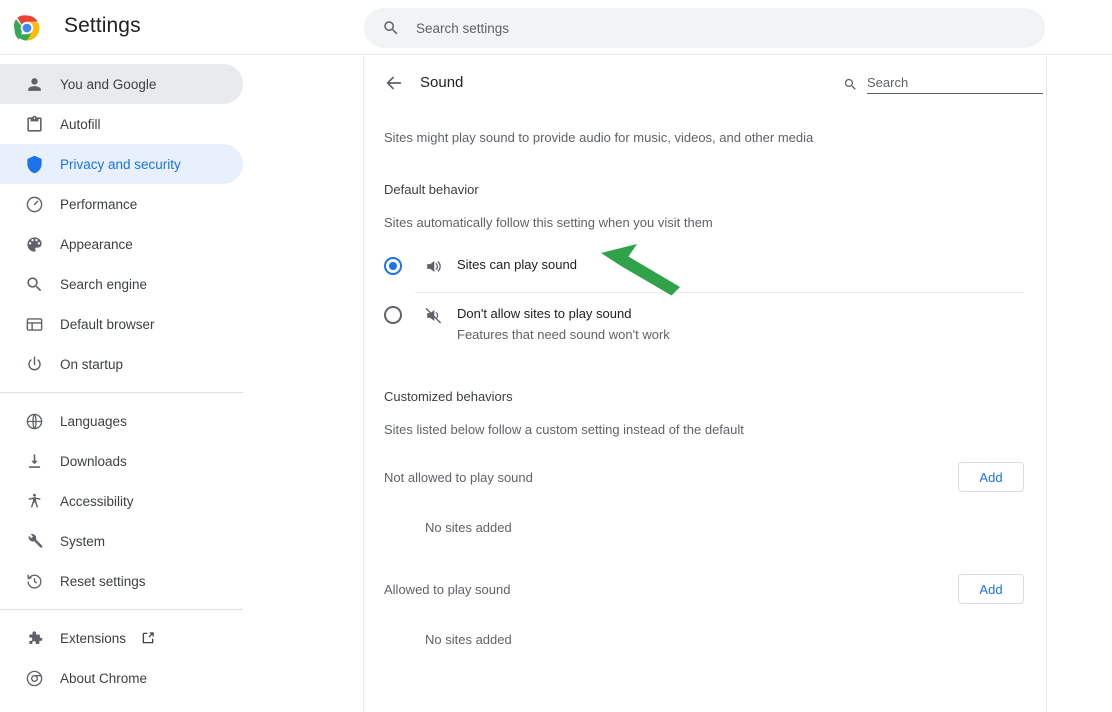 The image size is (1112, 712). What do you see at coordinates (34, 244) in the screenshot?
I see `palette-icon` at bounding box center [34, 244].